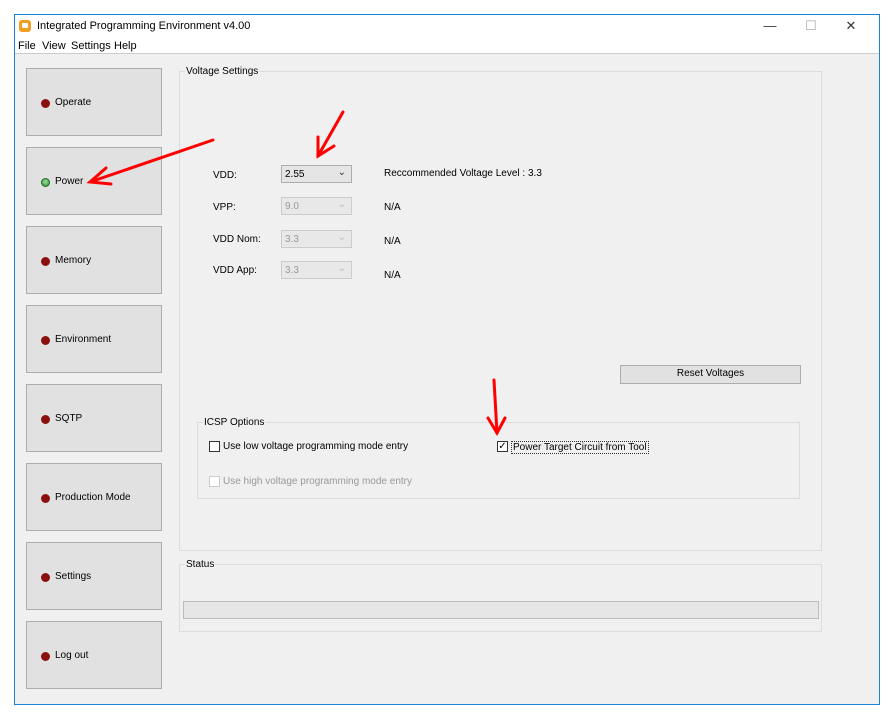 Image resolution: width=891 pixels, height=720 pixels. Describe the element at coordinates (150, 162) in the screenshot. I see `arrow-to-power-icon` at that location.